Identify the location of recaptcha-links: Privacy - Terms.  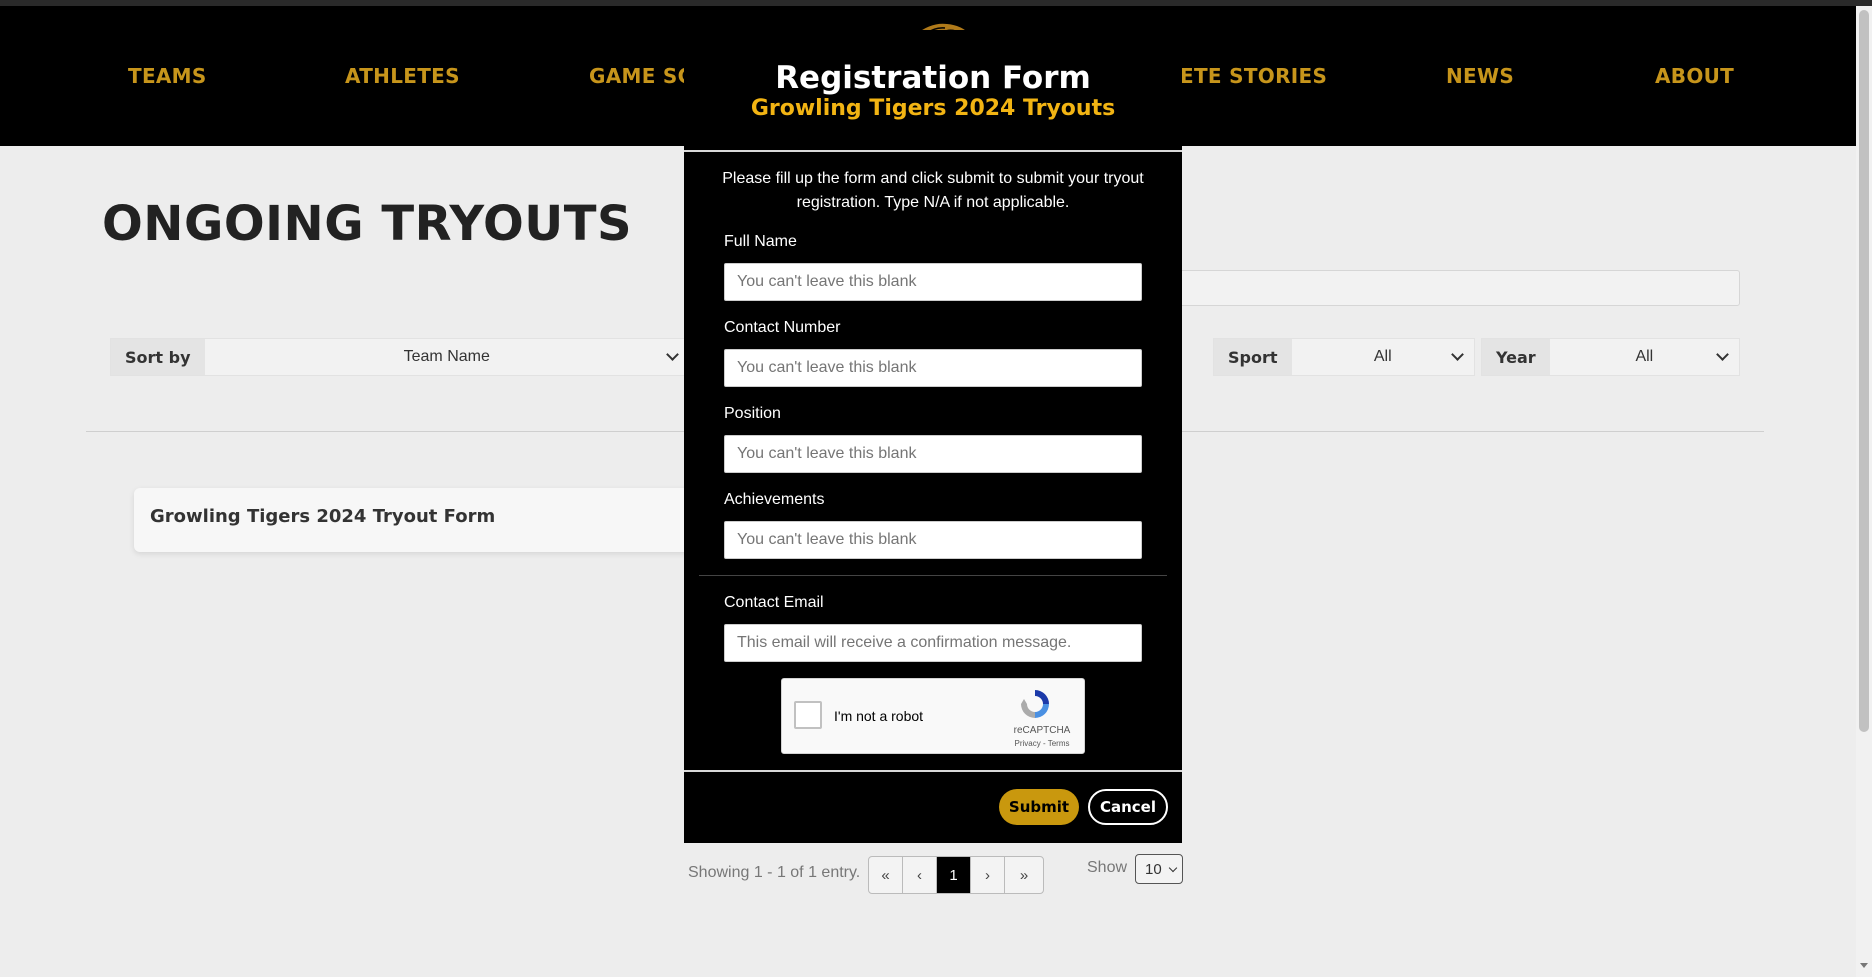
(1042, 743).